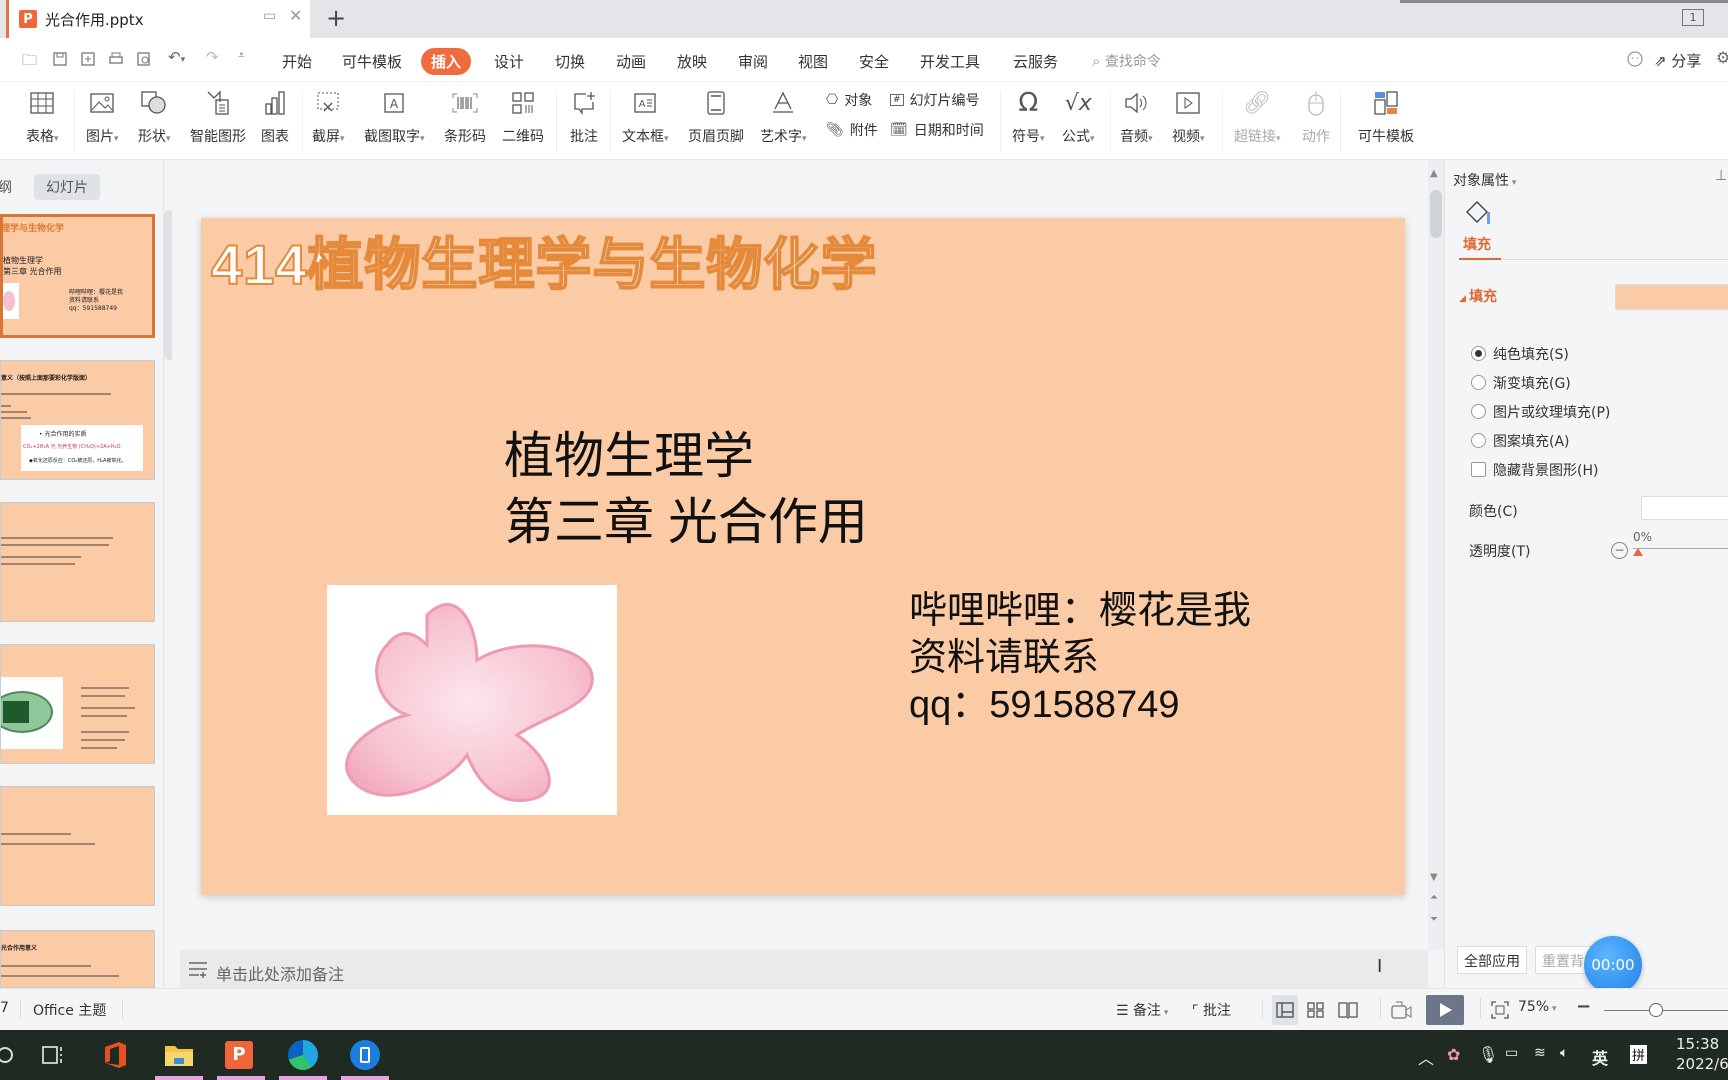 The image size is (1728, 1080). I want to click on hyperlink-button: 🔗︎ 超链接▾, so click(1257, 116).